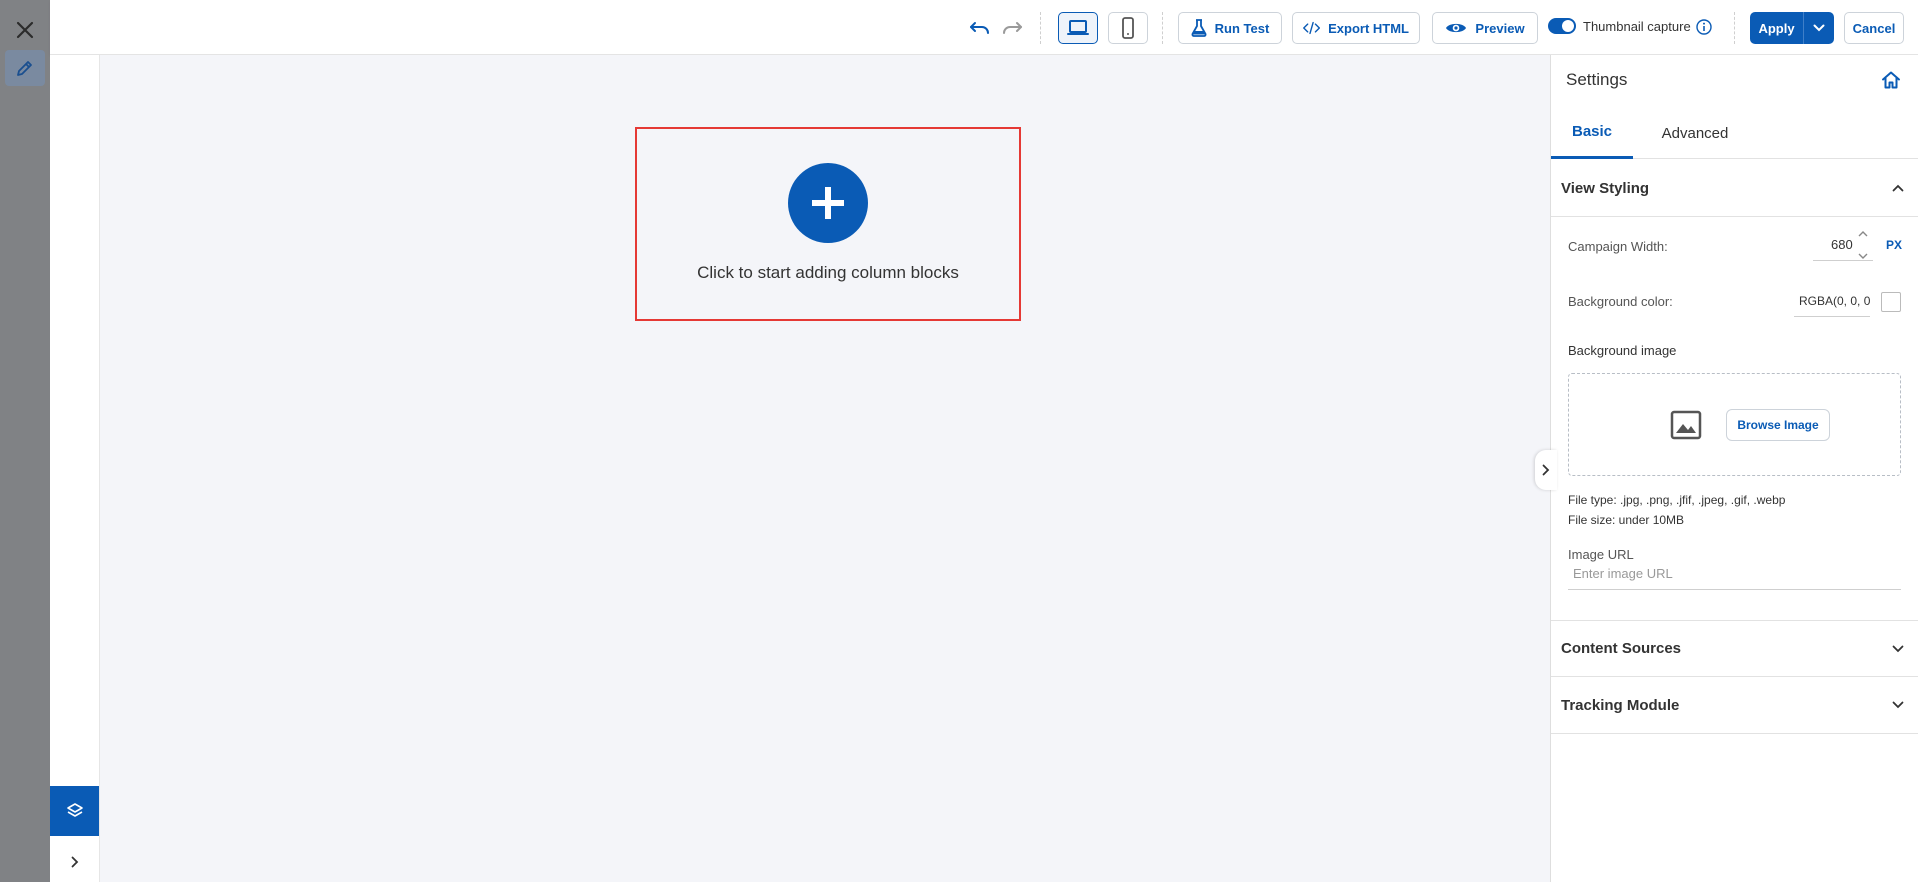 The width and height of the screenshot is (1918, 882). I want to click on redo-button, so click(1012, 28).